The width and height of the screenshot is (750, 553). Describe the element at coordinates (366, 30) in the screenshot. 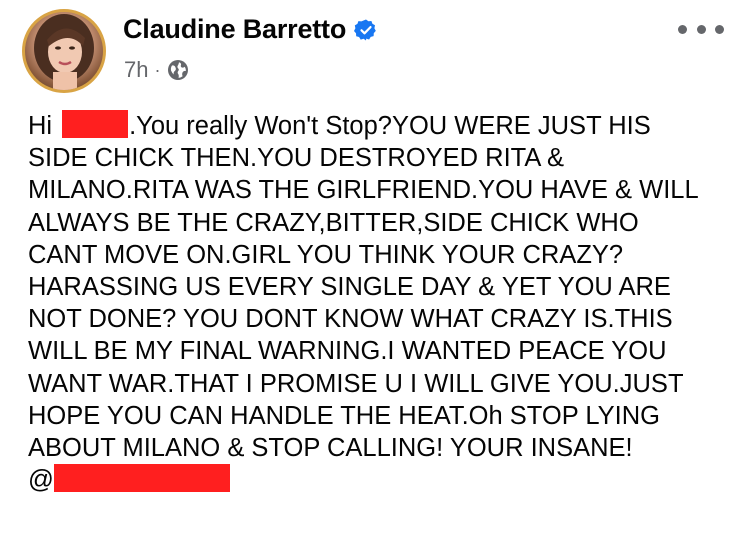

I see `verified-badge-icon` at that location.